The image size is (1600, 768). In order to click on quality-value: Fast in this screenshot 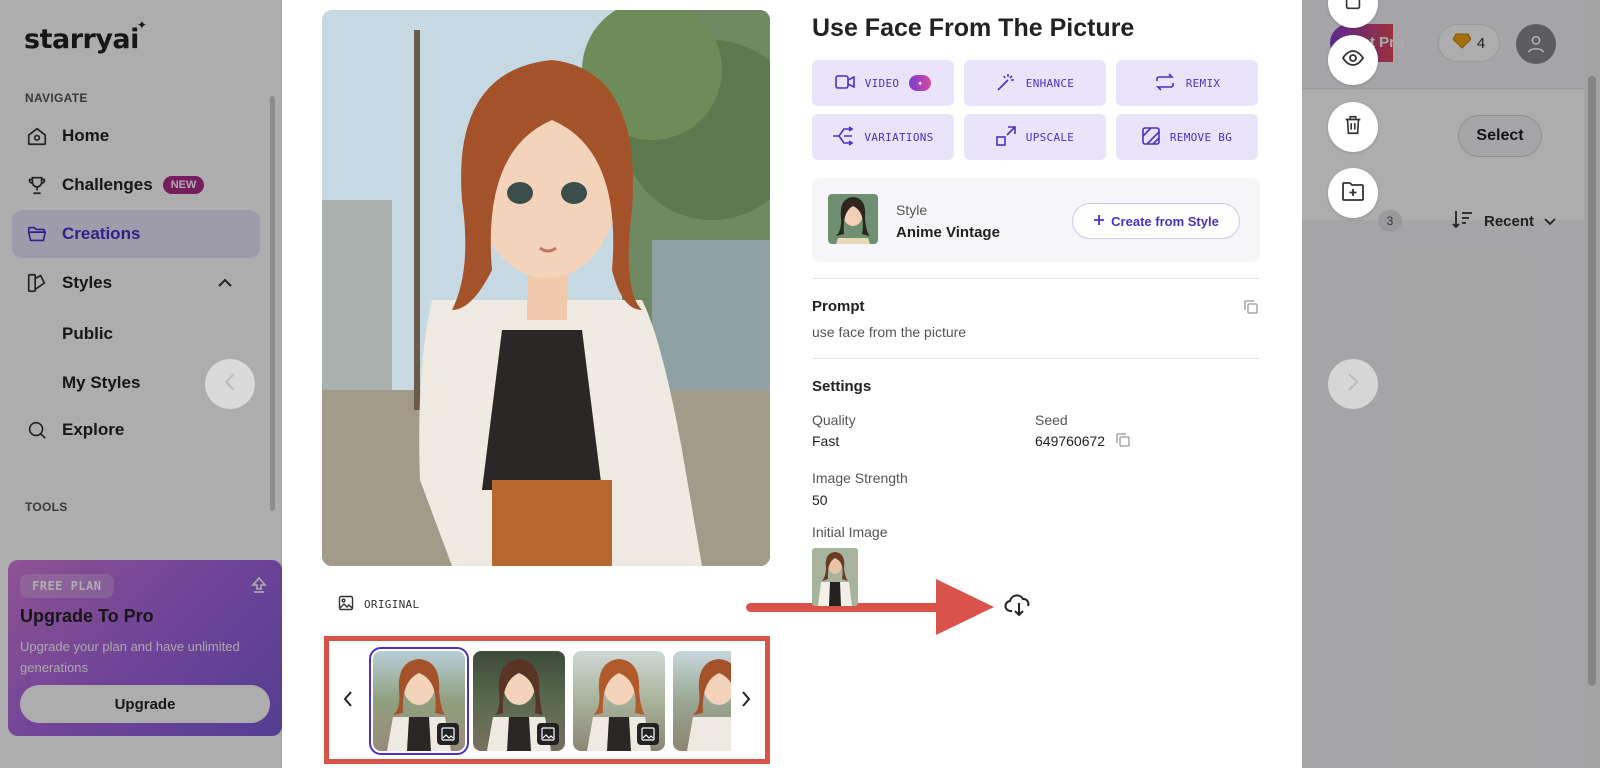, I will do `click(826, 441)`.